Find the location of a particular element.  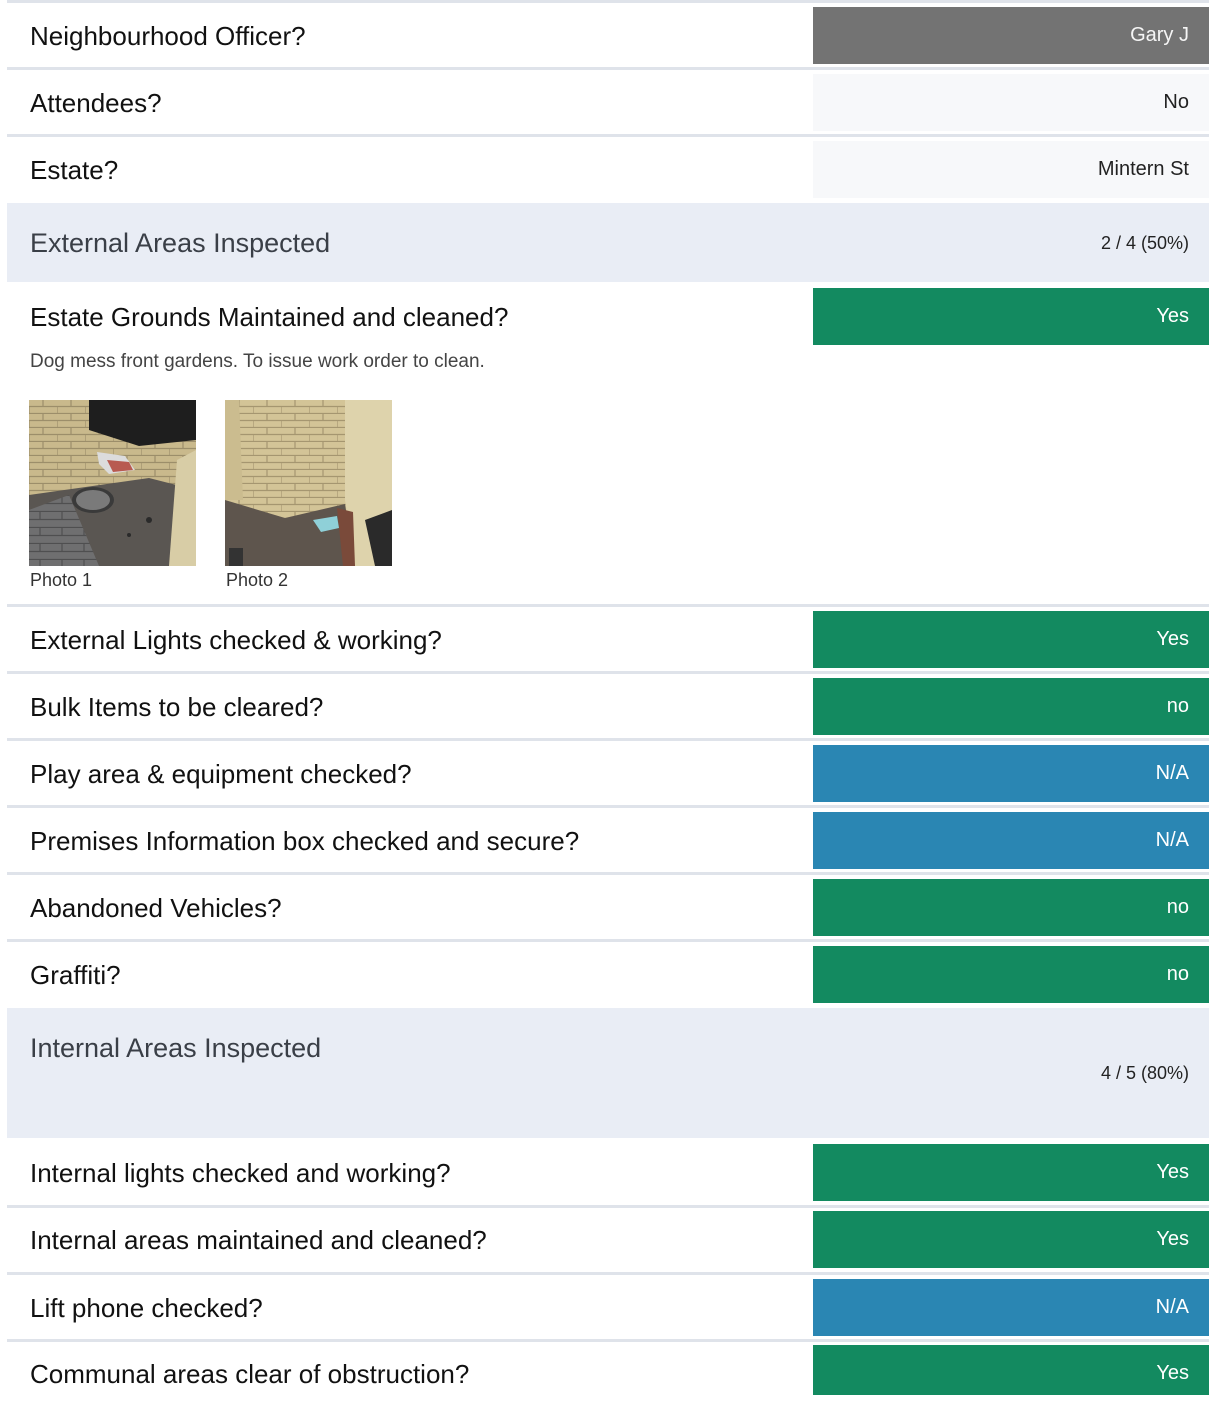

answer-play-area: N/A is located at coordinates (1011, 773).